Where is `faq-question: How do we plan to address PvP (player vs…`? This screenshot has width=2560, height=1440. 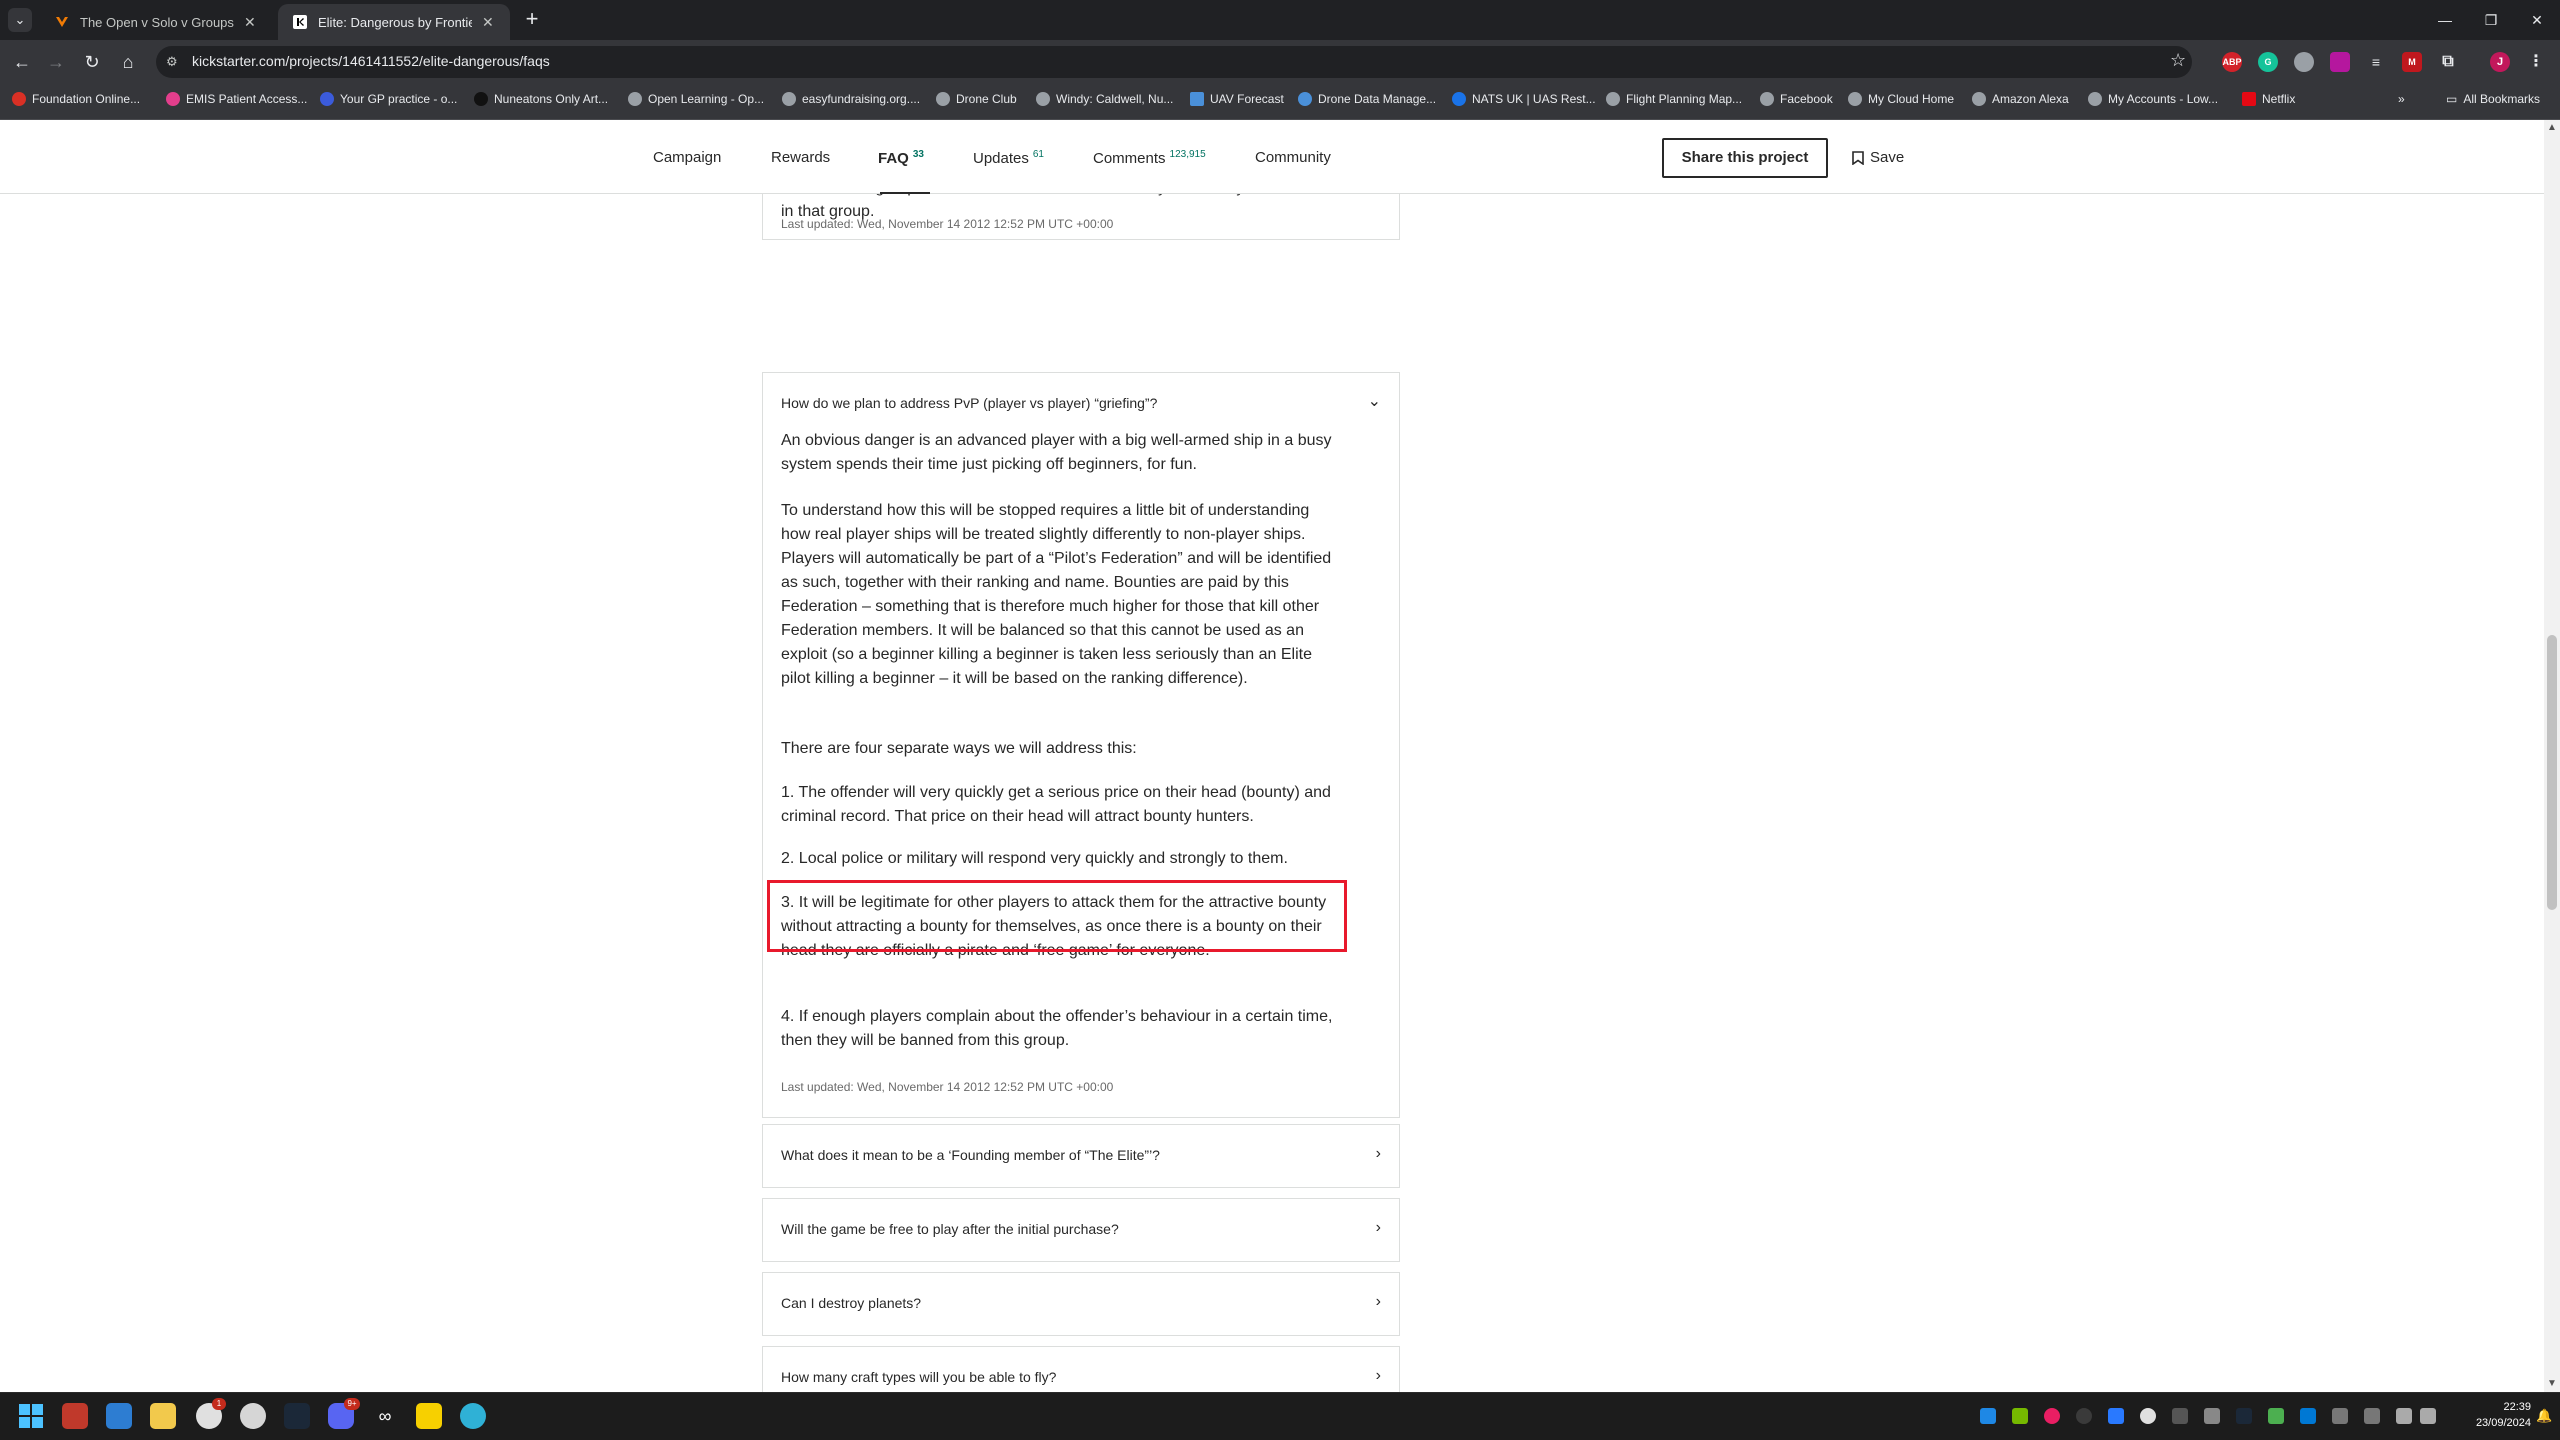
faq-question: How do we plan to address PvP (player vs… is located at coordinates (969, 403).